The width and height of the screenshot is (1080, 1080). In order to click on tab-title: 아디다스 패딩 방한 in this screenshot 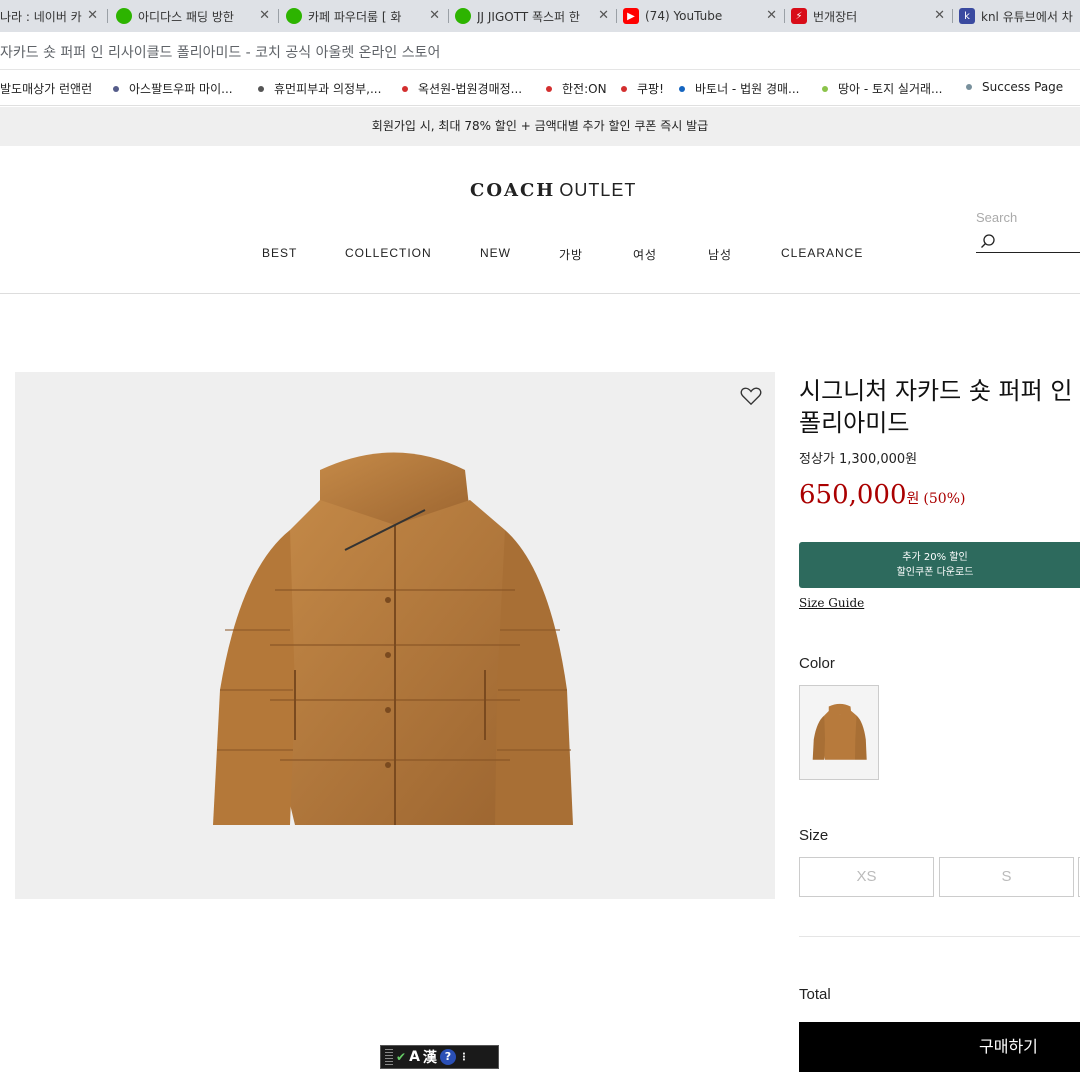, I will do `click(186, 16)`.